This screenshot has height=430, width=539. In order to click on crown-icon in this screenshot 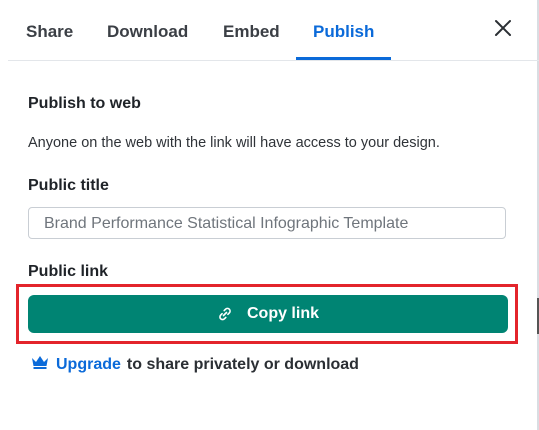, I will do `click(40, 364)`.